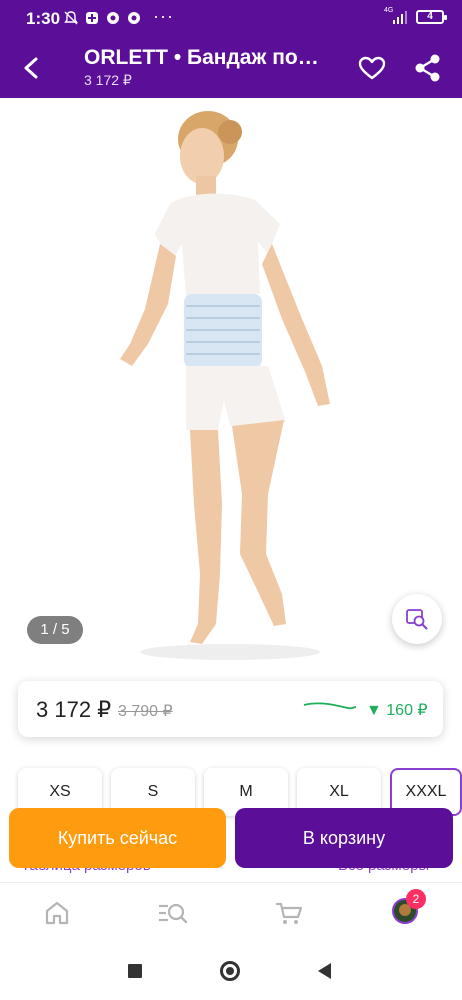 The width and height of the screenshot is (462, 1000). What do you see at coordinates (389, 10) in the screenshot?
I see `network-type-label: 4G` at bounding box center [389, 10].